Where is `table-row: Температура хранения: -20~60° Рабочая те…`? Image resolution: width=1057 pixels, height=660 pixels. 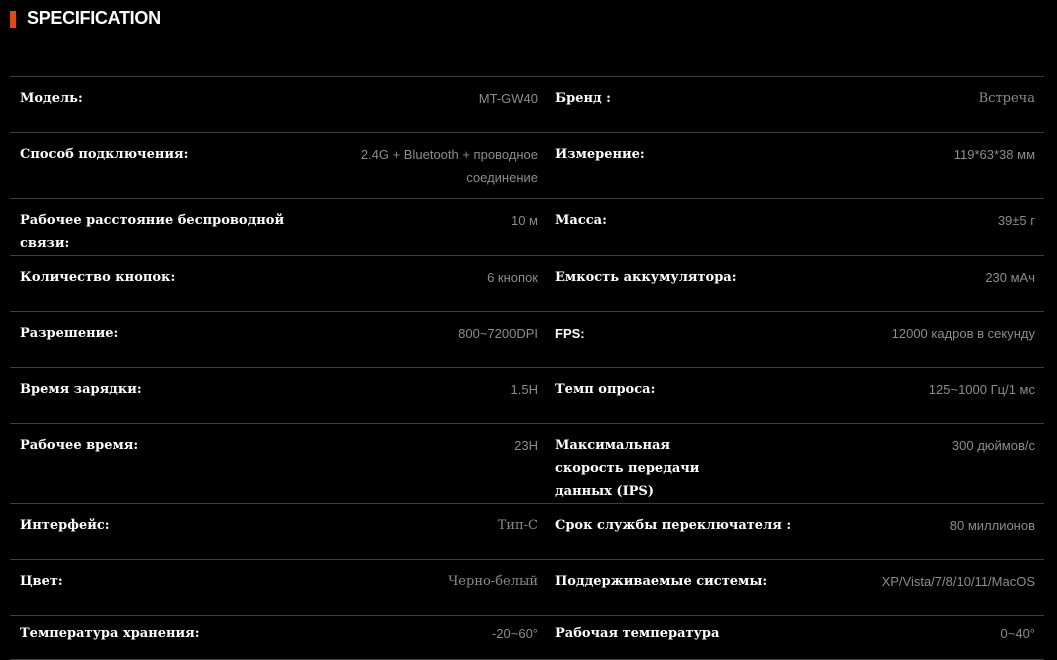 table-row: Температура хранения: -20~60° Рабочая те… is located at coordinates (527, 637).